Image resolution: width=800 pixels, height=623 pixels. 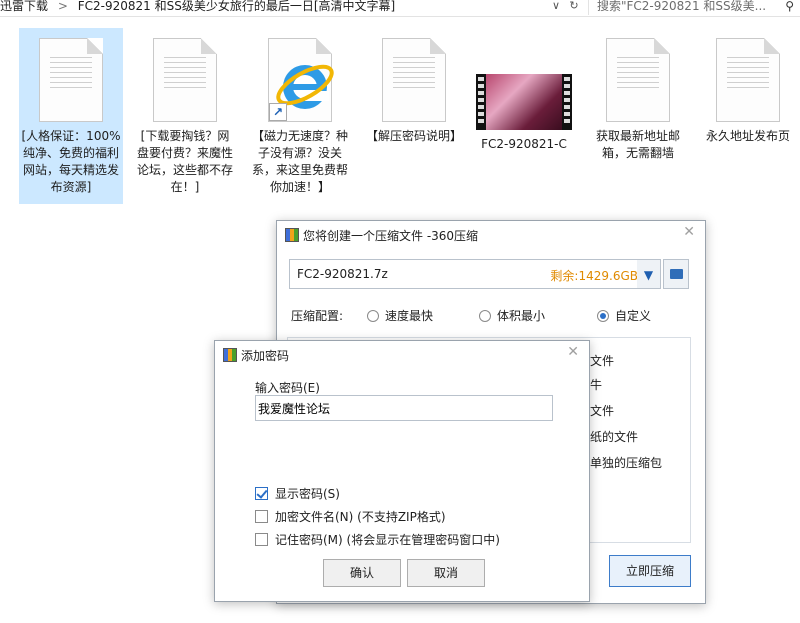 I want to click on shortcut-arrow-icon: ↗, so click(x=278, y=112).